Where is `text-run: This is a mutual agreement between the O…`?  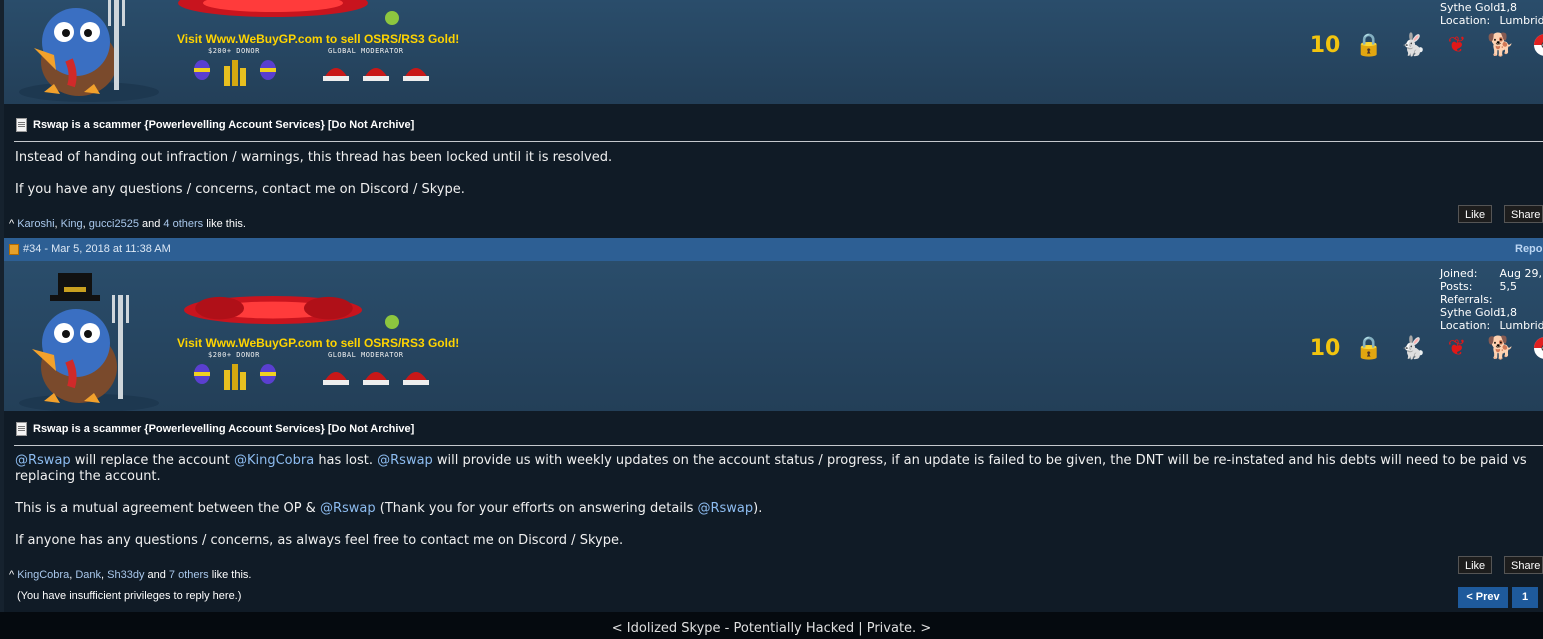
text-run: This is a mutual agreement between the O… is located at coordinates (167, 508).